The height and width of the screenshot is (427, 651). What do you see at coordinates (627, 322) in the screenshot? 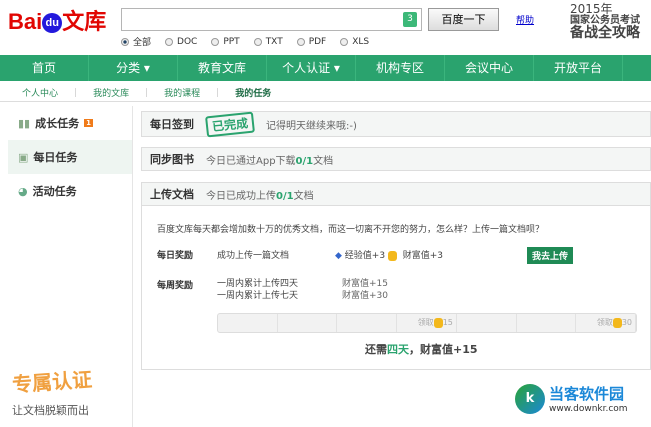
I see `claim-amount: 30` at bounding box center [627, 322].